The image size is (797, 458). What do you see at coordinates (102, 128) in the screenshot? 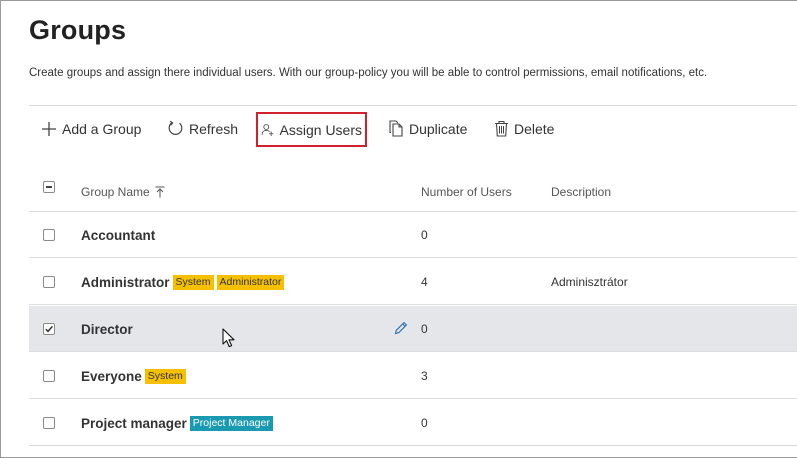
I see `add-group-label: Add a Group` at bounding box center [102, 128].